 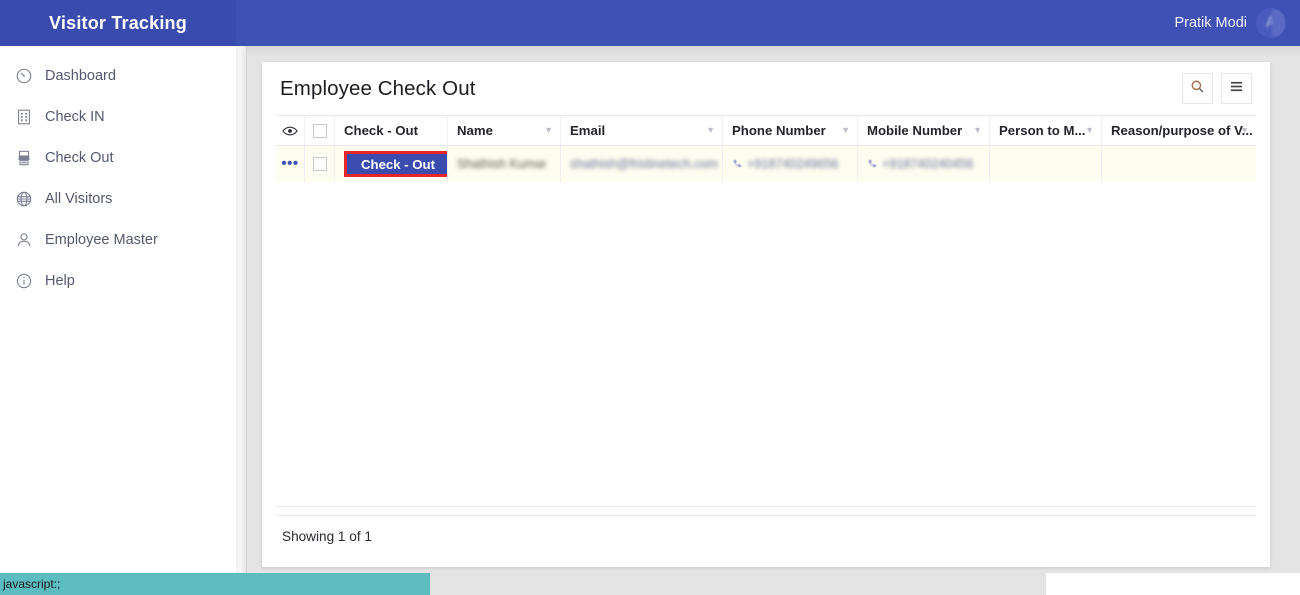 What do you see at coordinates (395, 164) in the screenshot?
I see `check-out-button: Check - Out` at bounding box center [395, 164].